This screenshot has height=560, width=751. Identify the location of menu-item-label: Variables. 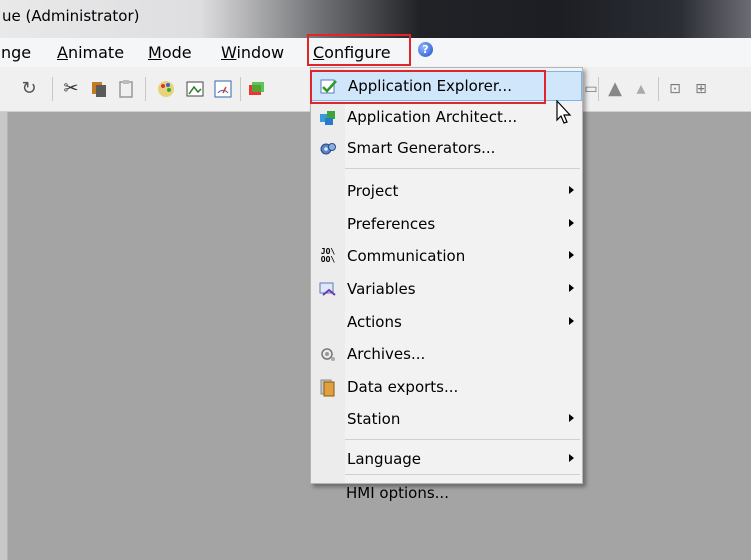
(381, 289).